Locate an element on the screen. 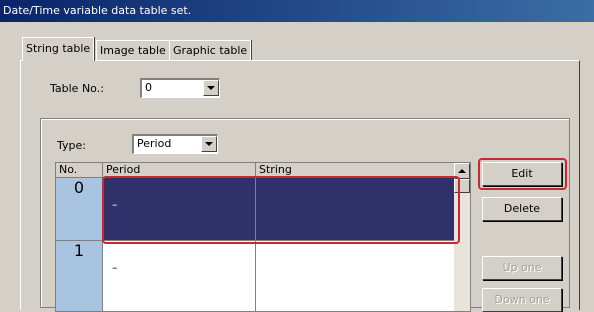 Image resolution: width=594 pixels, height=312 pixels. tab-label: Graphic table is located at coordinates (210, 50).